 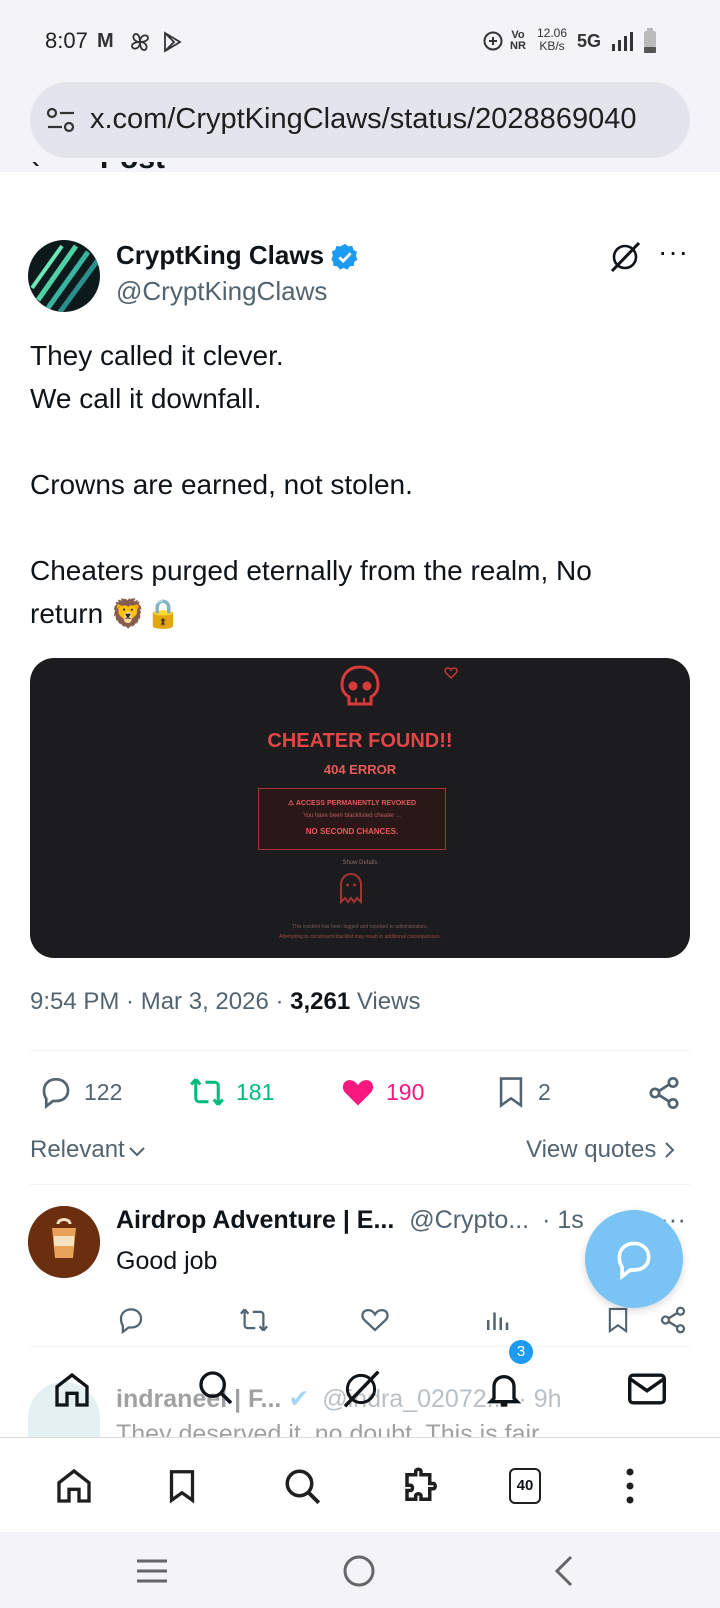 I want to click on author-handle: @CryptKingClaws, so click(x=221, y=291).